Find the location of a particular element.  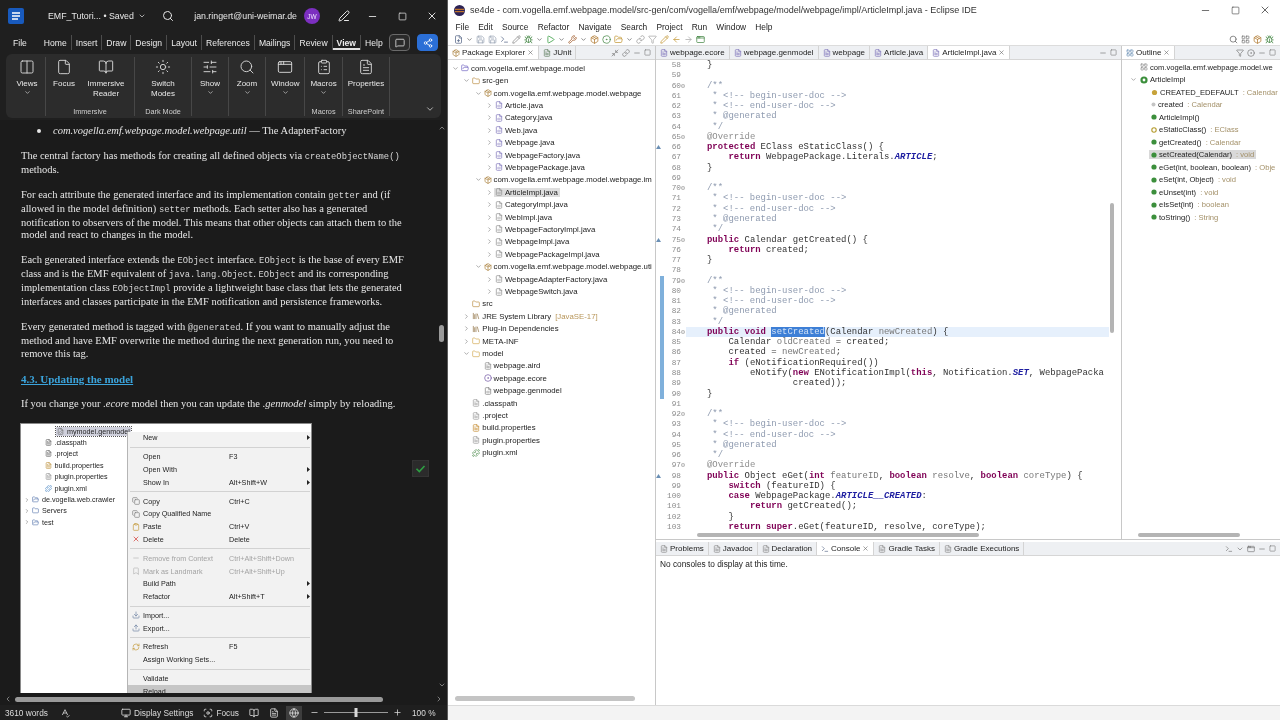

ribbon-tab: References is located at coordinates (227, 42).